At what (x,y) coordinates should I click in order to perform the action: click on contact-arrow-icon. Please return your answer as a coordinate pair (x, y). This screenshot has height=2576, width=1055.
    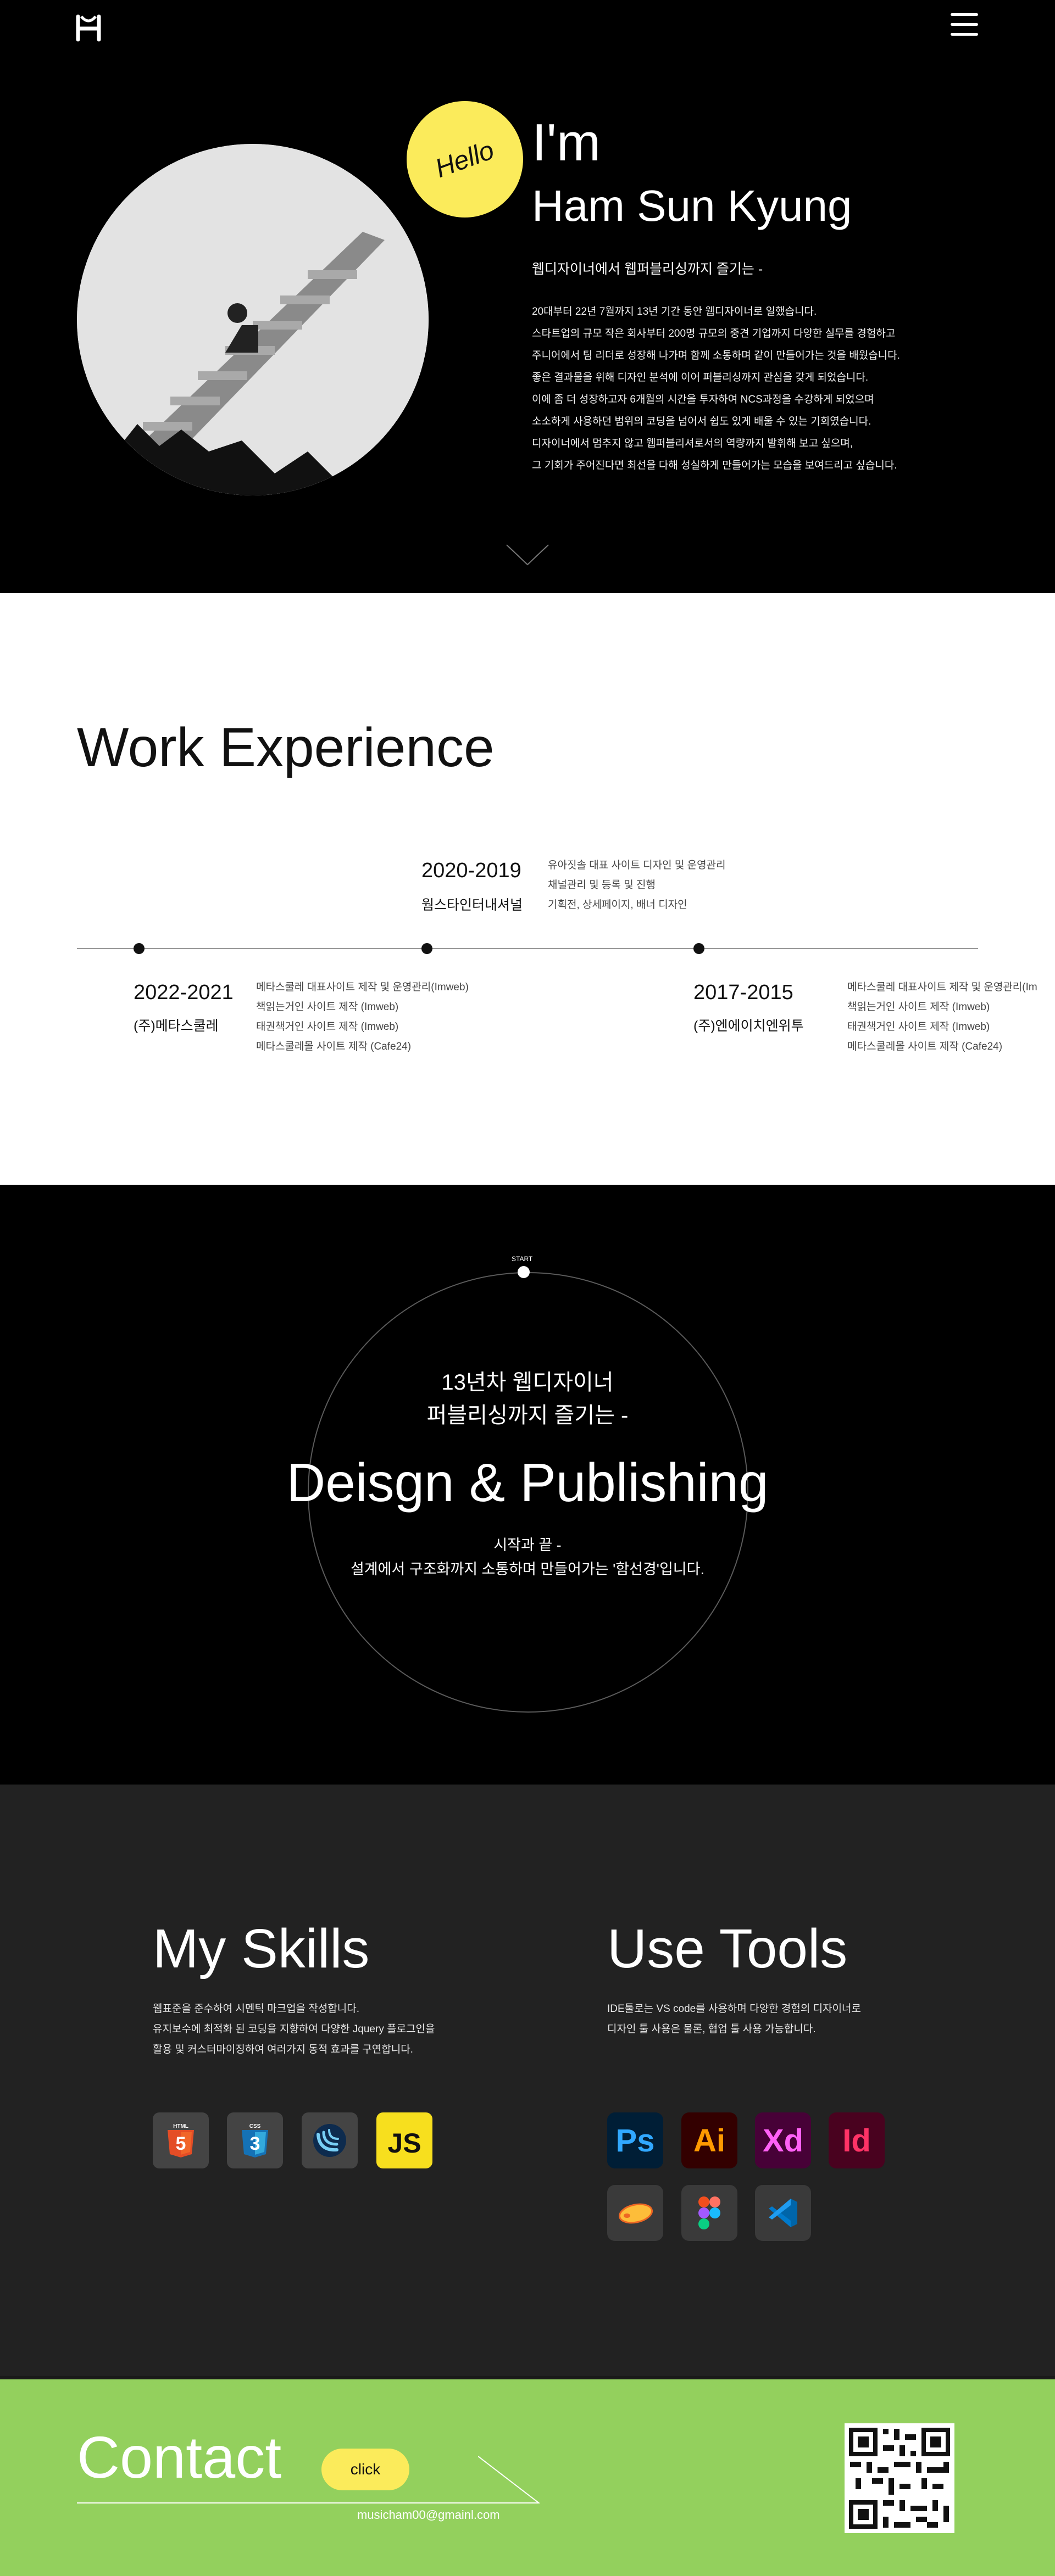
    Looking at the image, I should click on (509, 2479).